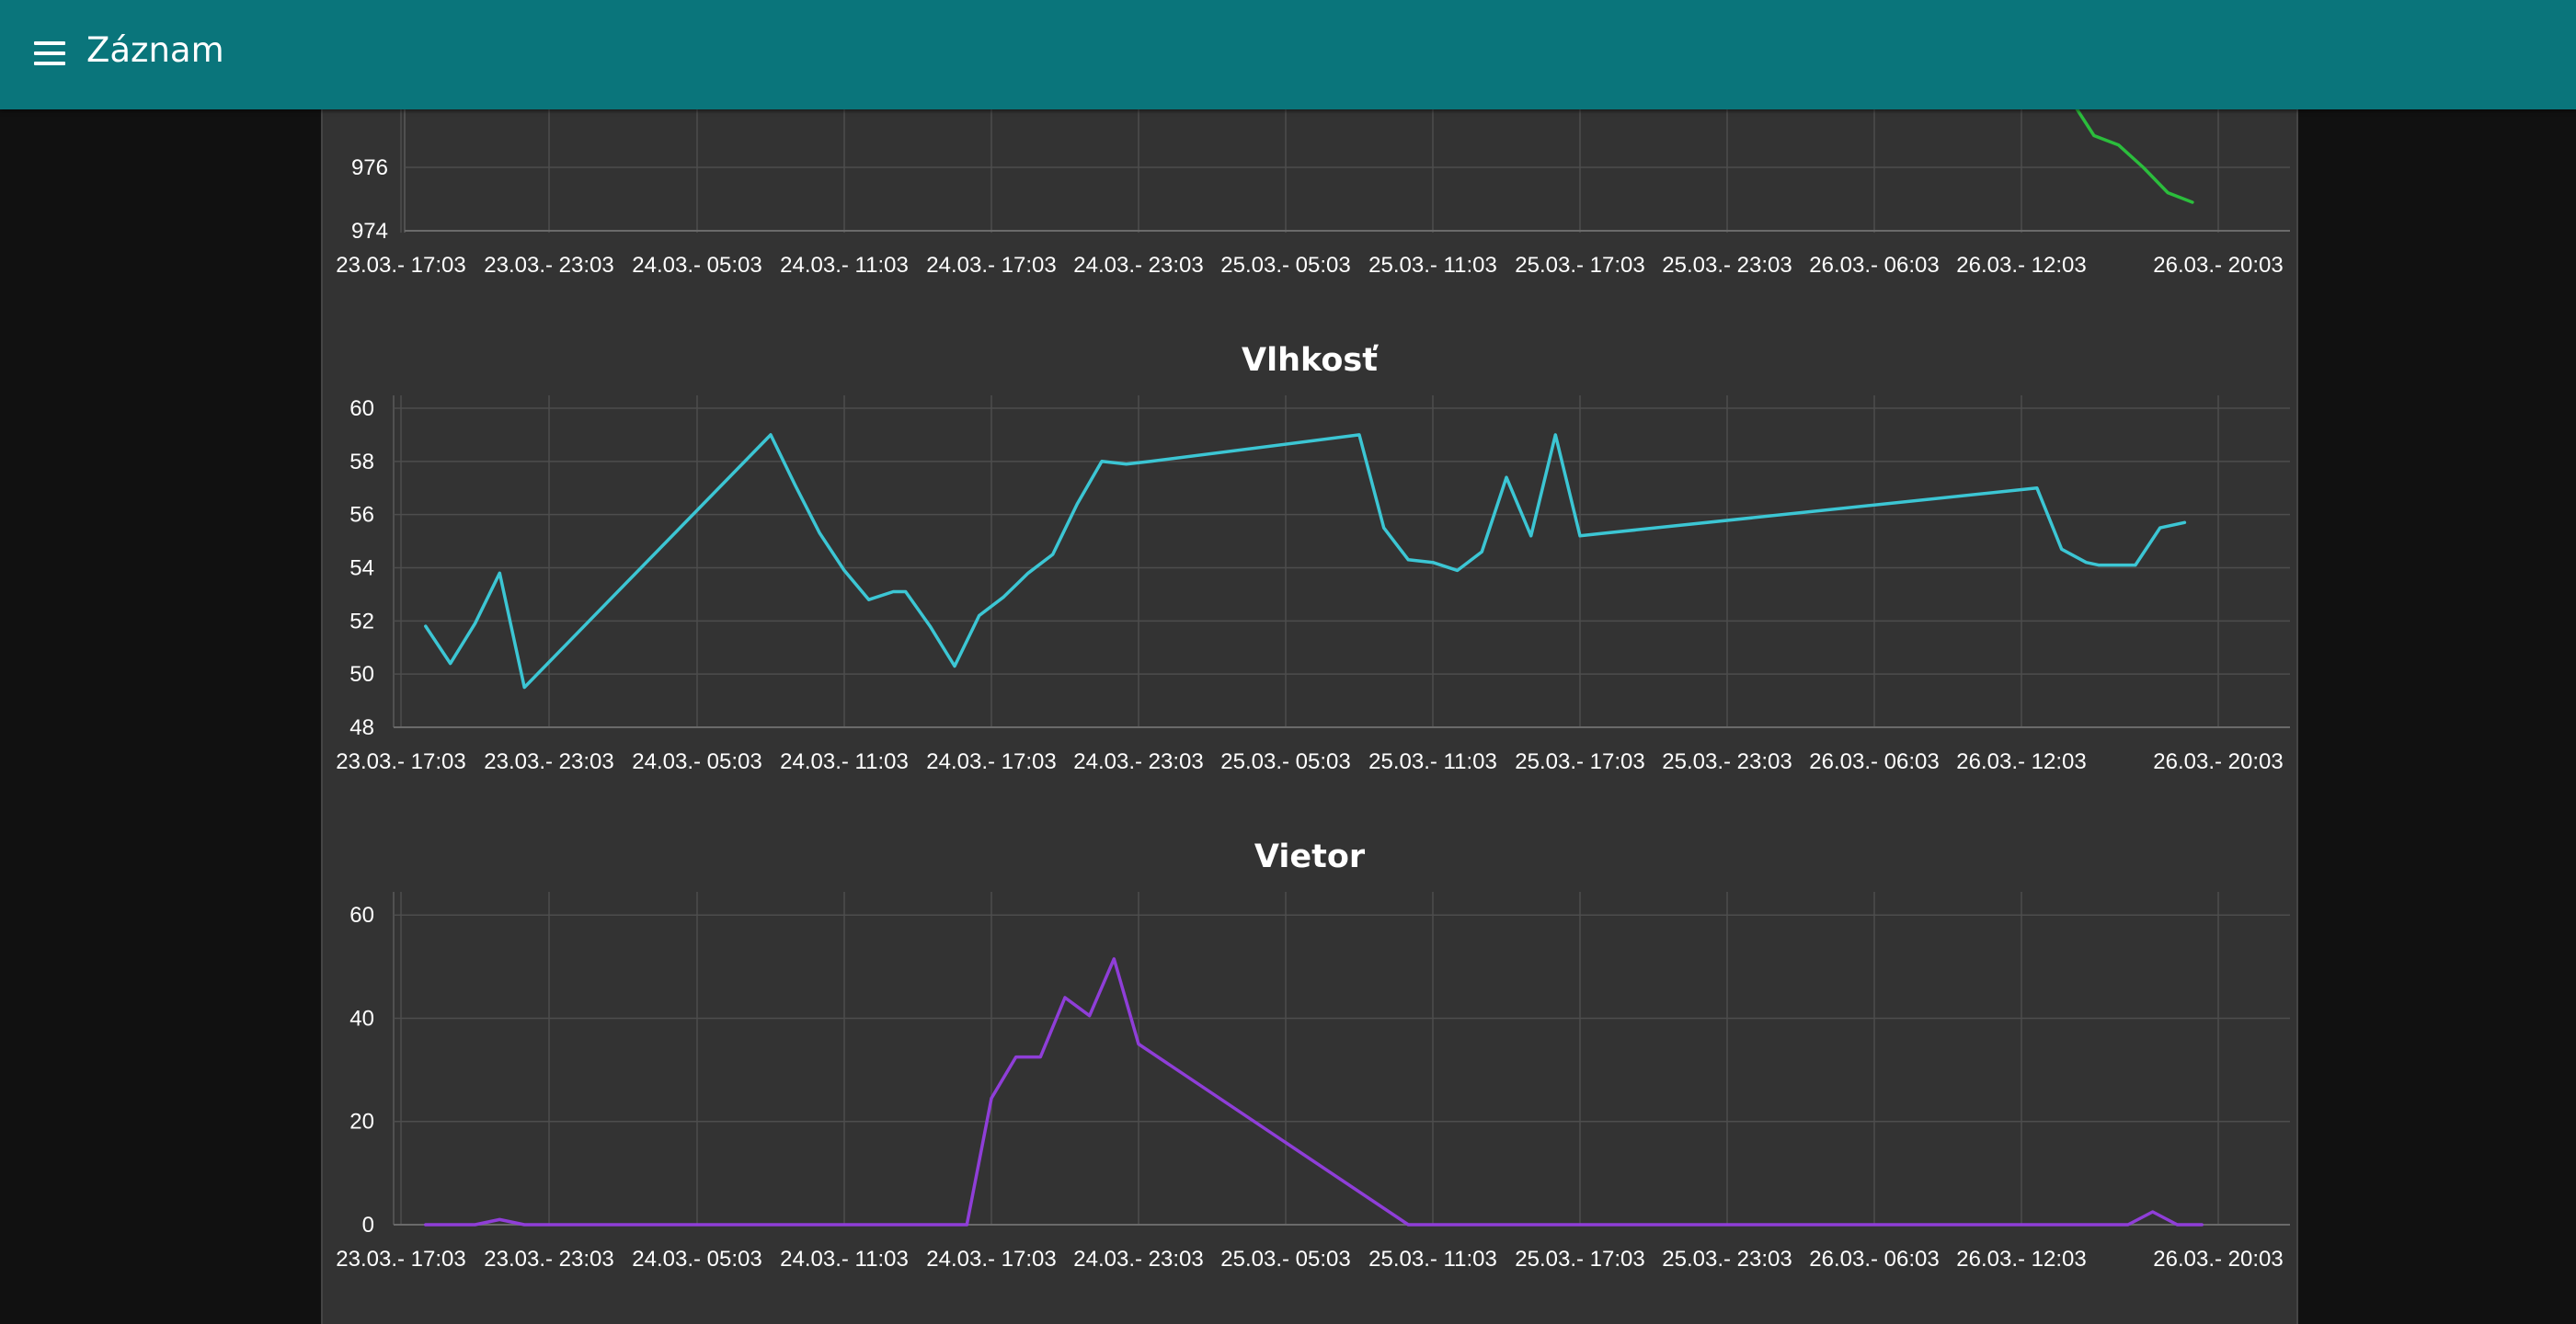 Image resolution: width=2576 pixels, height=1324 pixels. What do you see at coordinates (50, 53) in the screenshot?
I see `hamburger-menu-icon` at bounding box center [50, 53].